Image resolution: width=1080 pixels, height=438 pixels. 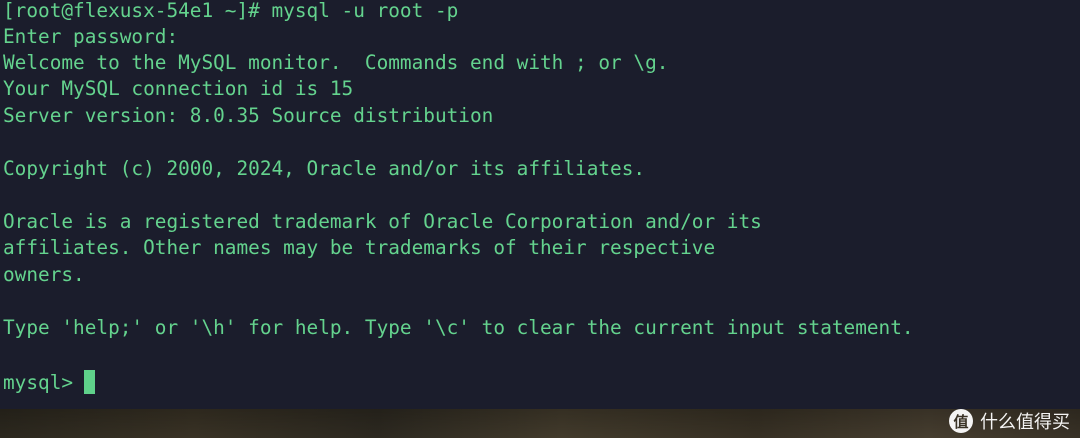 What do you see at coordinates (1025, 422) in the screenshot?
I see `watermark-text: 什么值得买` at bounding box center [1025, 422].